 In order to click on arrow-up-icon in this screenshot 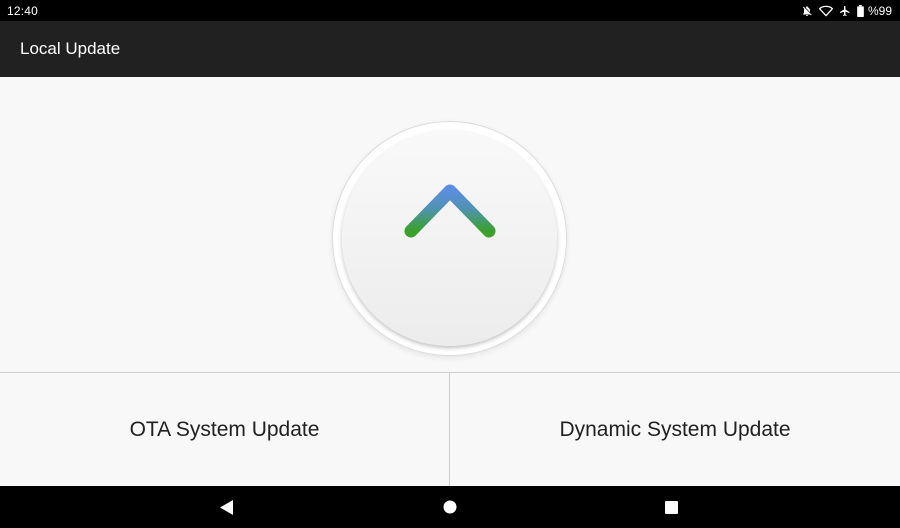, I will do `click(450, 239)`.